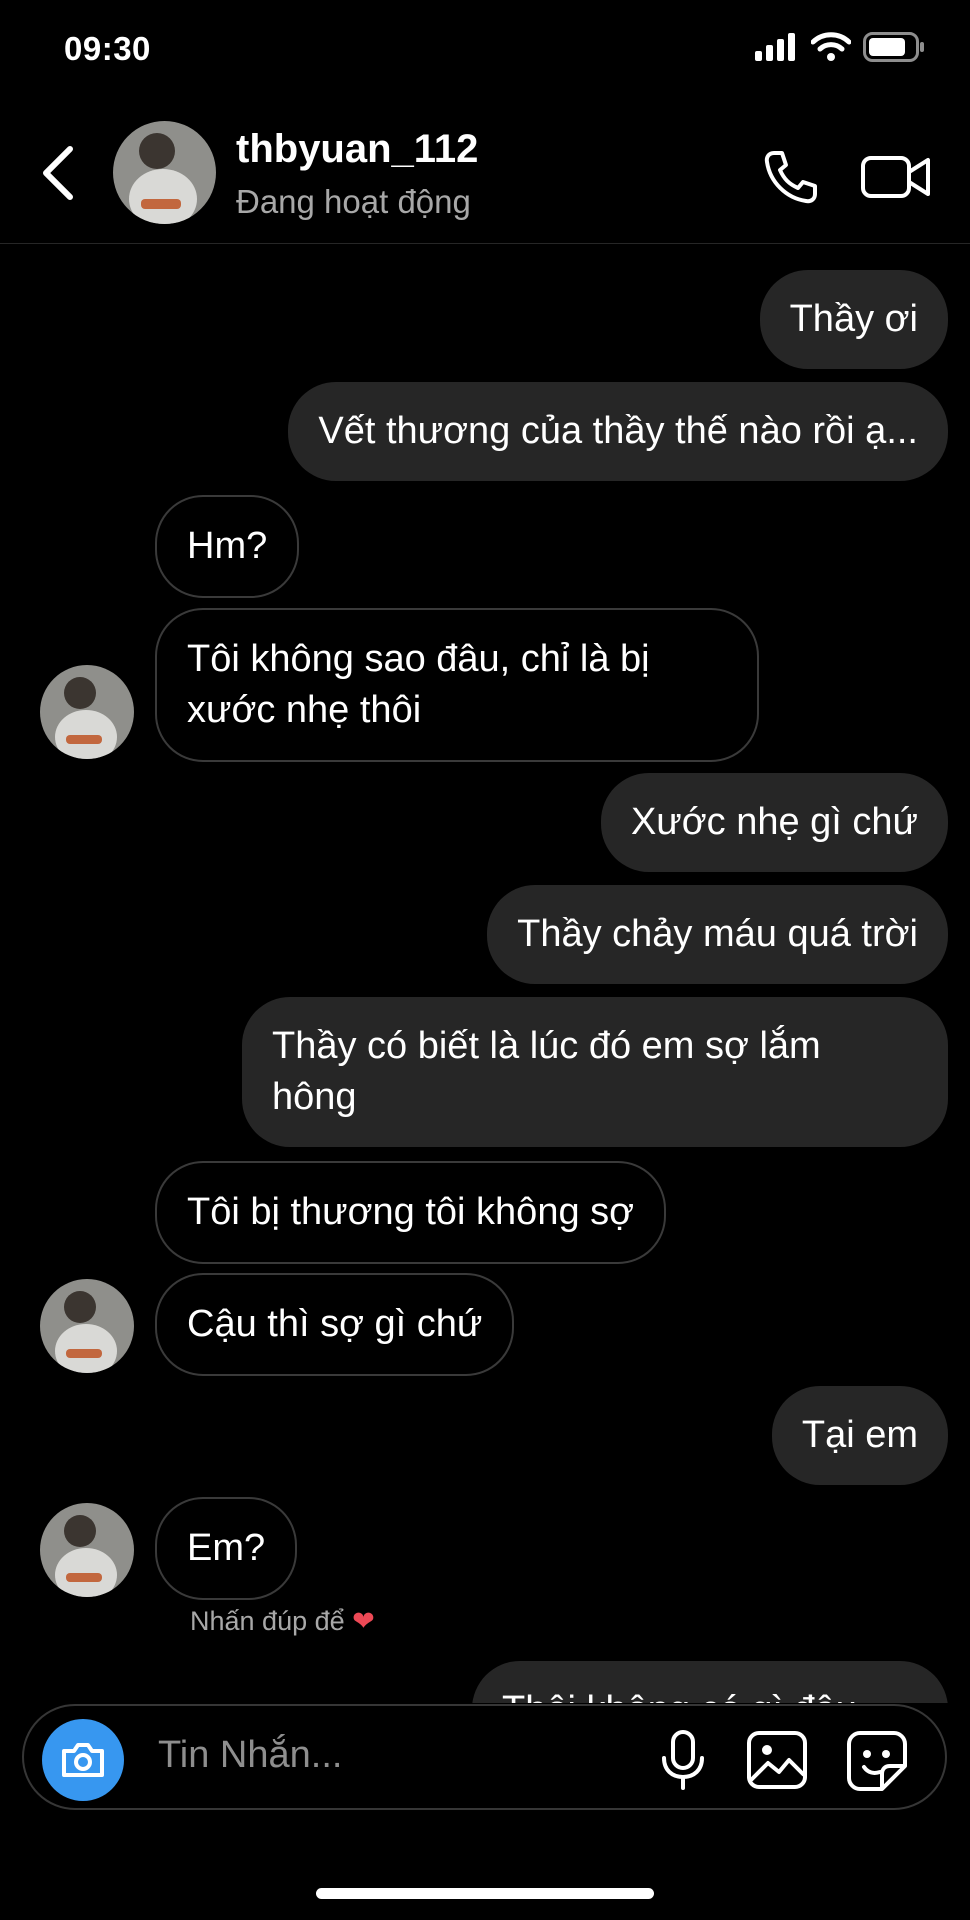 This screenshot has width=970, height=1920. Describe the element at coordinates (58, 173) in the screenshot. I see `back-arrow-icon` at that location.